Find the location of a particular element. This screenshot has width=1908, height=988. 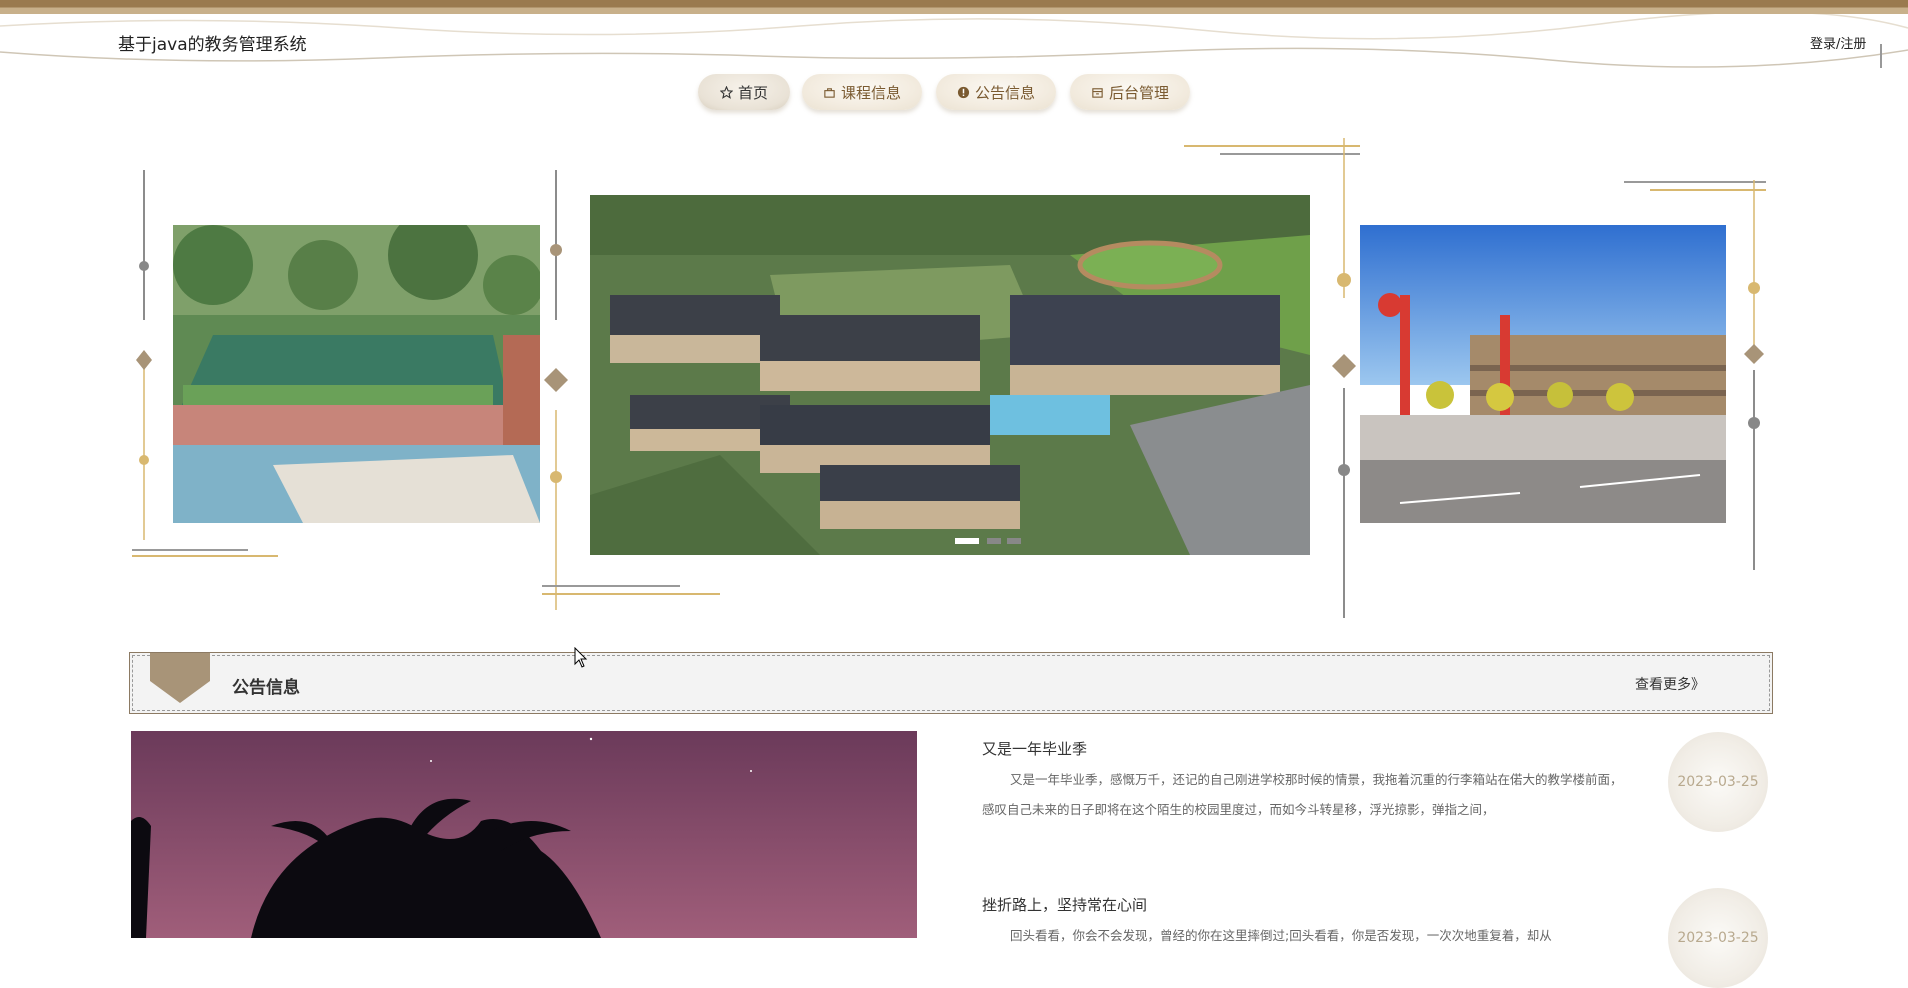

palm-night-image is located at coordinates (524, 834).